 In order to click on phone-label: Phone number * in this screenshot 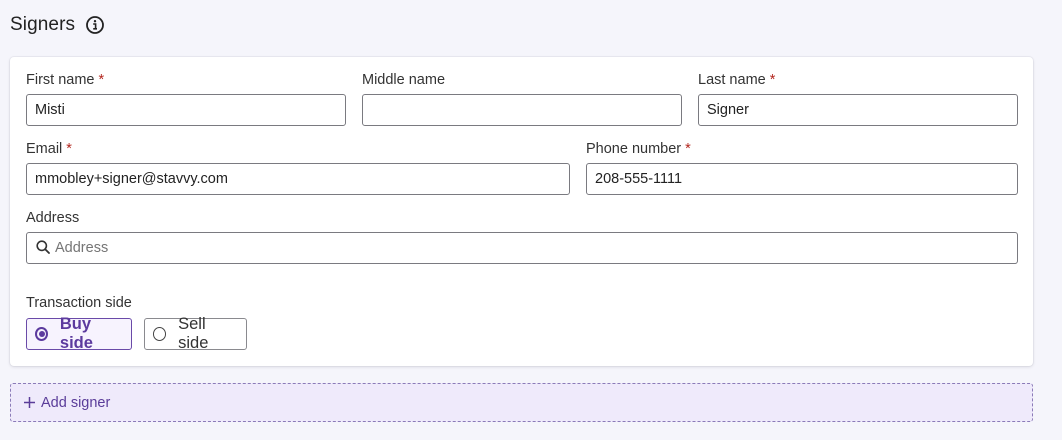, I will do `click(638, 149)`.